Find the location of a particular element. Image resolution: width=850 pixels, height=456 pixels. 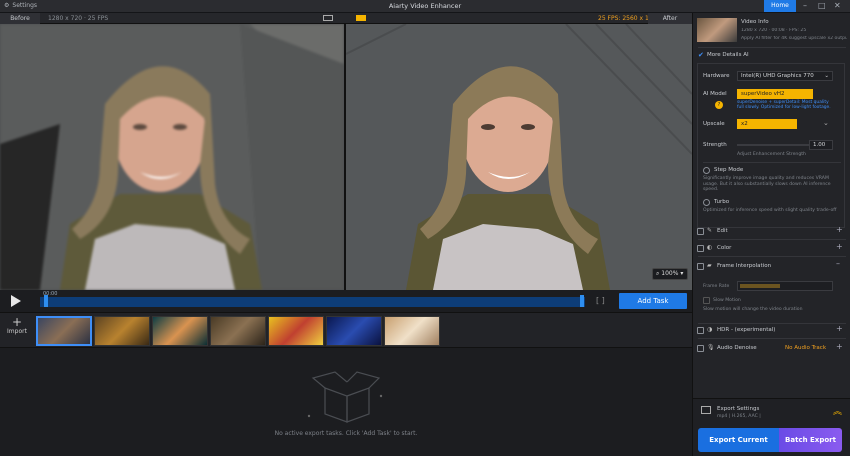

step-mode-label: Step Mode is located at coordinates (729, 170).